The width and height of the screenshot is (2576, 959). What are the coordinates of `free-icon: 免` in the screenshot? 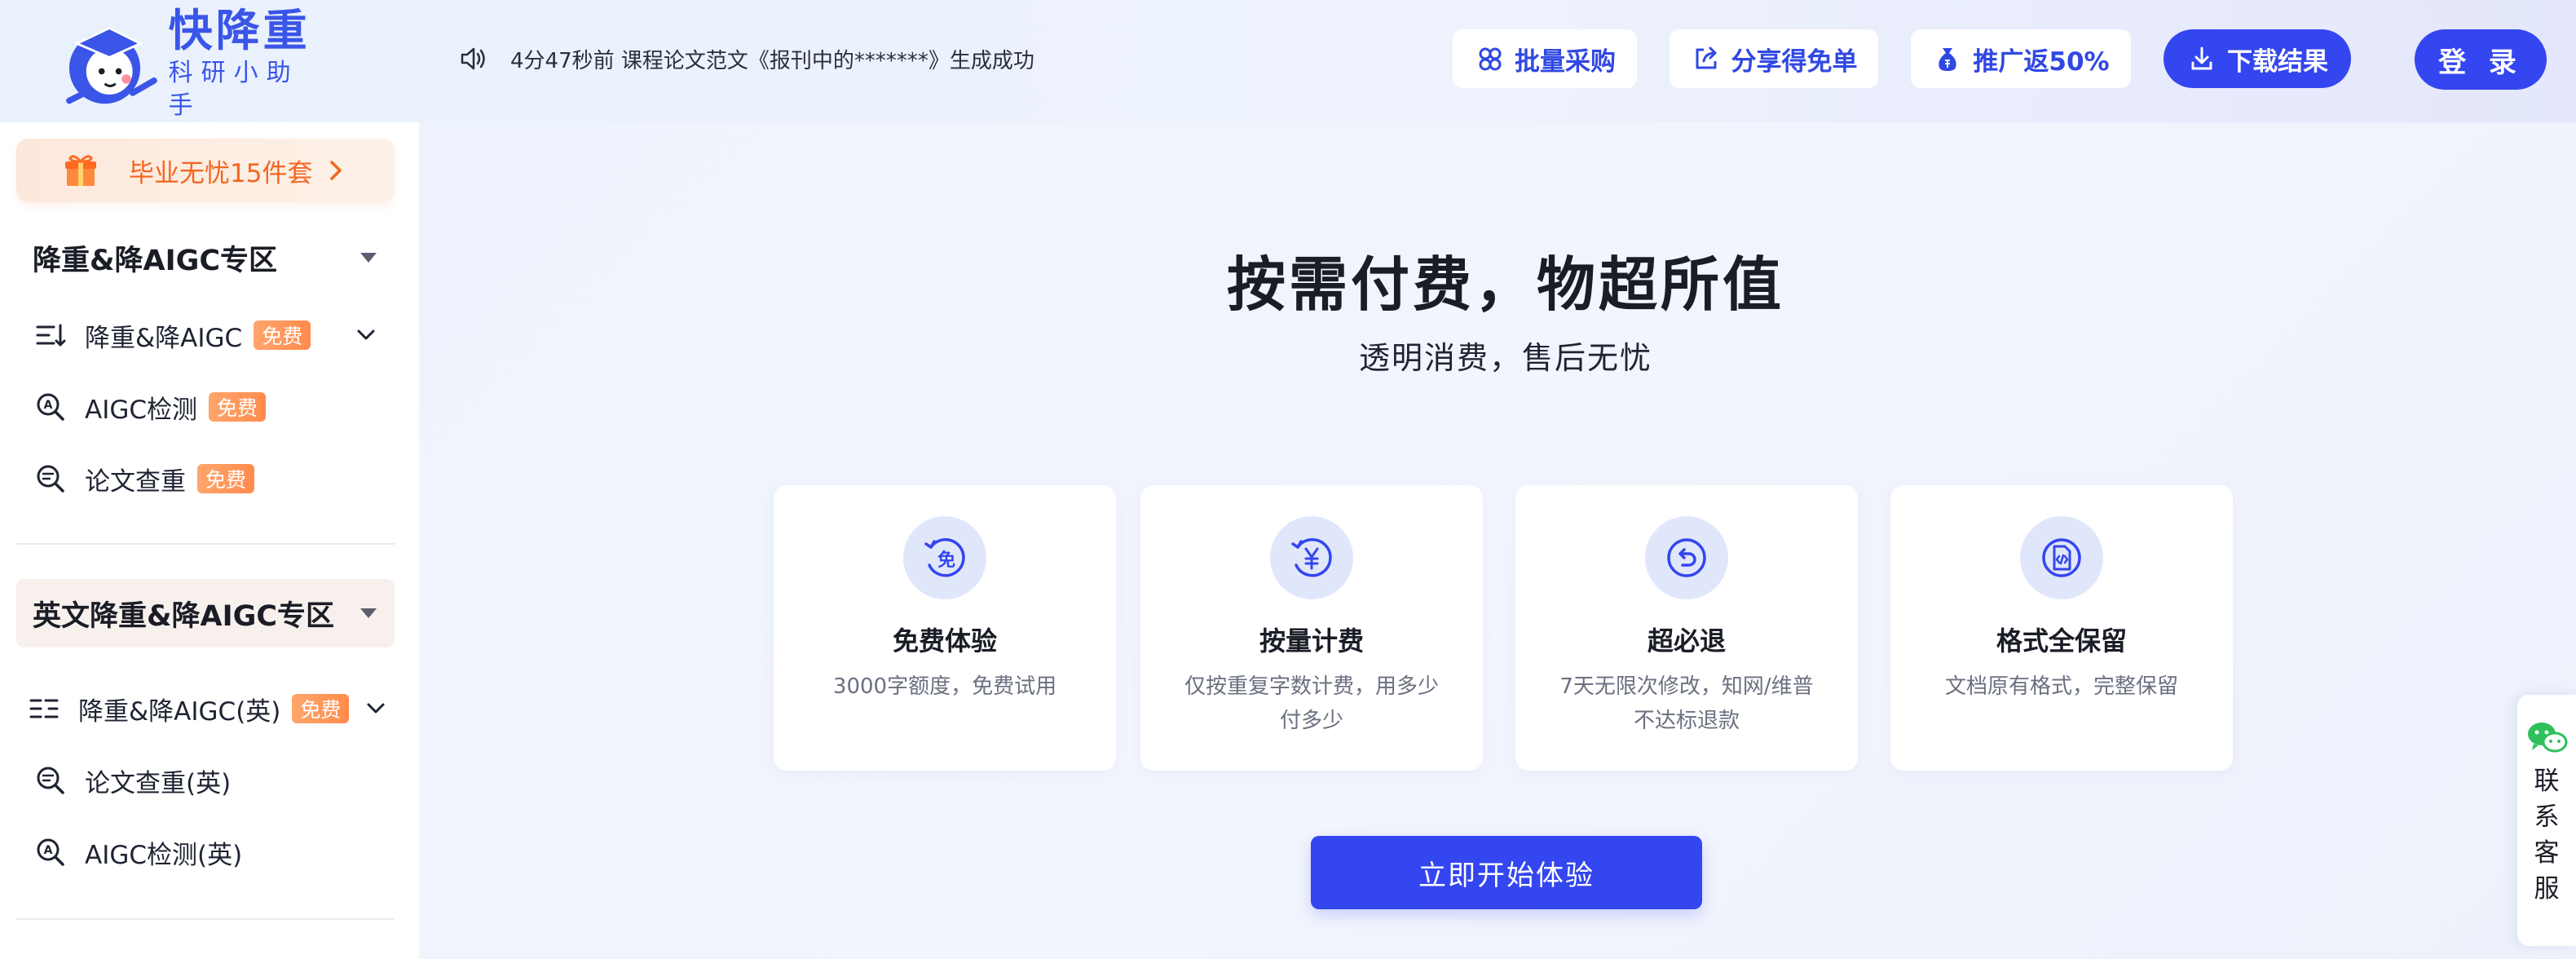 It's located at (944, 557).